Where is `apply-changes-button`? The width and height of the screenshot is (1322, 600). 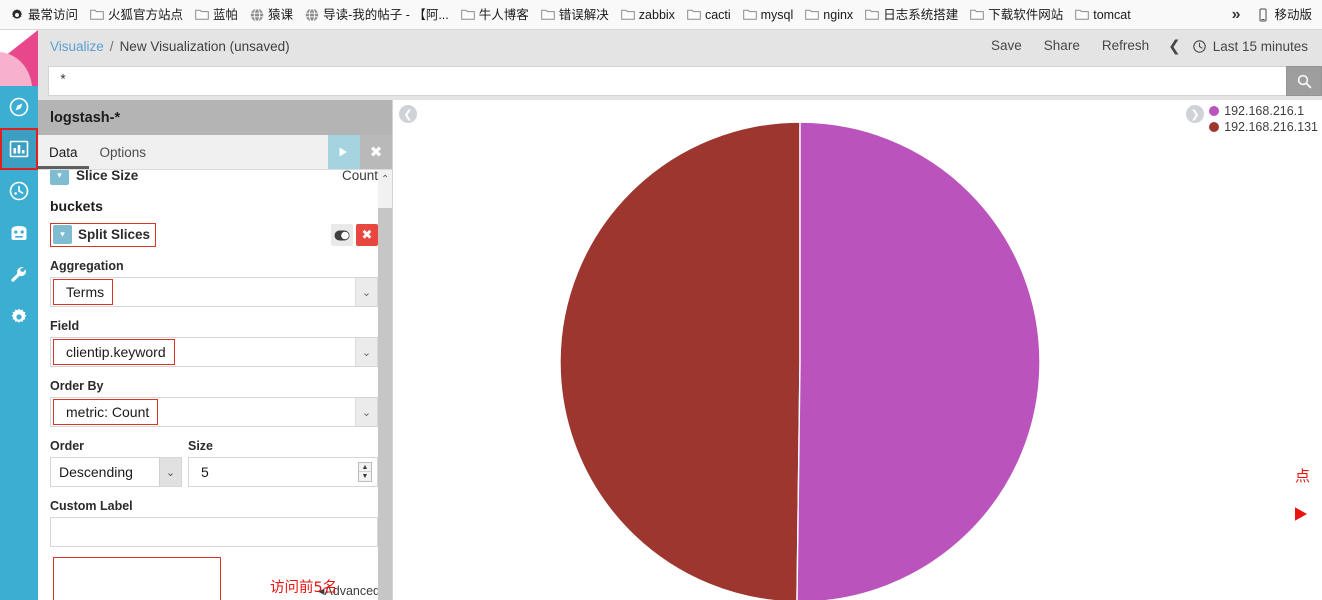 apply-changes-button is located at coordinates (344, 152).